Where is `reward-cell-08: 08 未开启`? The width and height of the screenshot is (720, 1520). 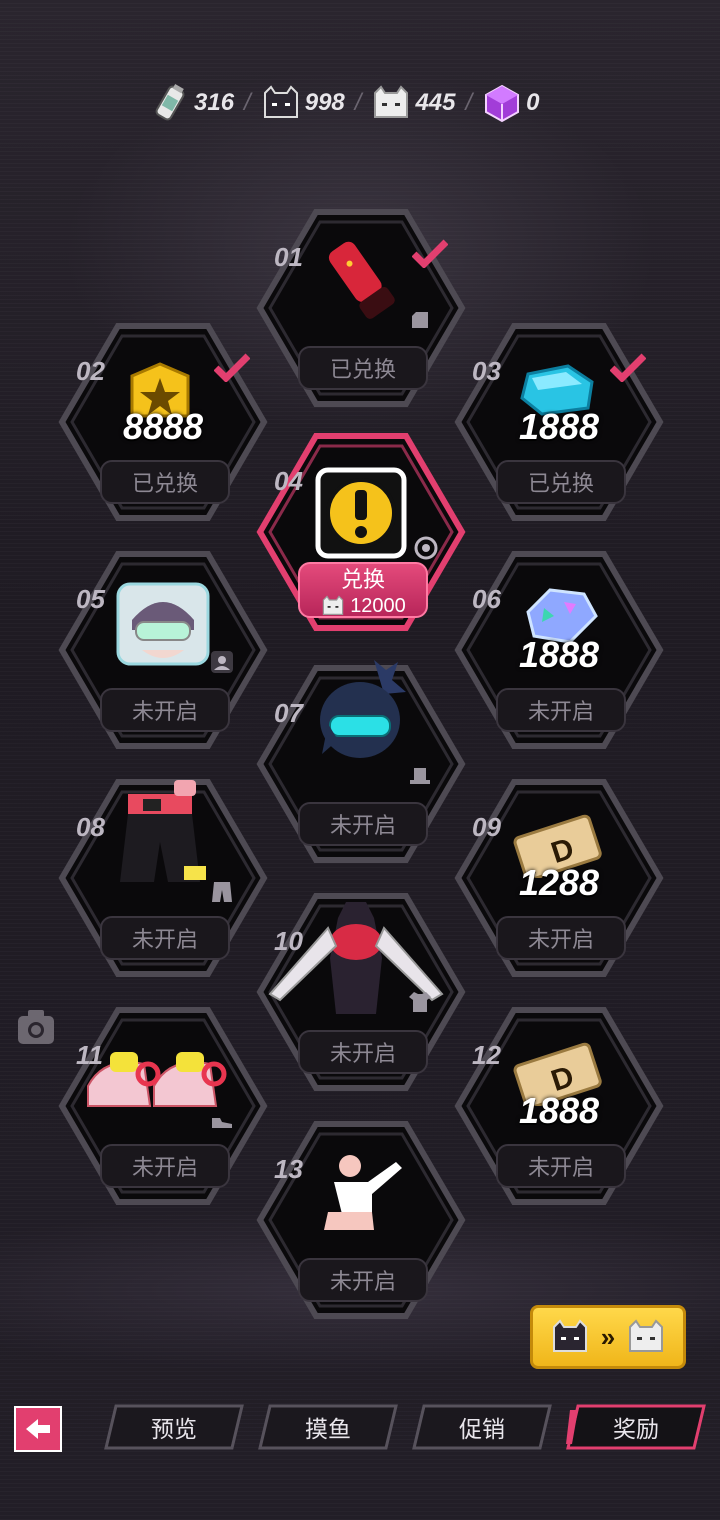 reward-cell-08: 08 未开启 is located at coordinates (163, 878).